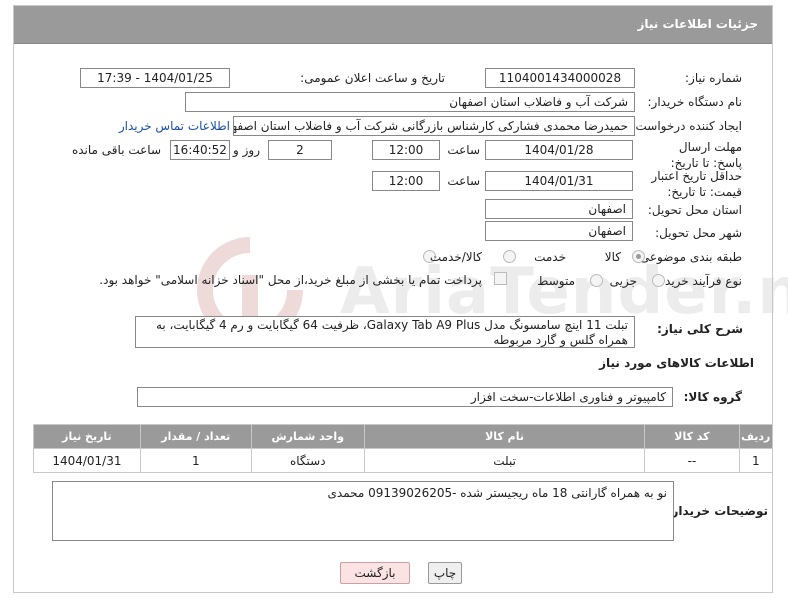  Describe the element at coordinates (393, 25) in the screenshot. I see `panel-header: جزئیات اطلاعات نیاز` at that location.